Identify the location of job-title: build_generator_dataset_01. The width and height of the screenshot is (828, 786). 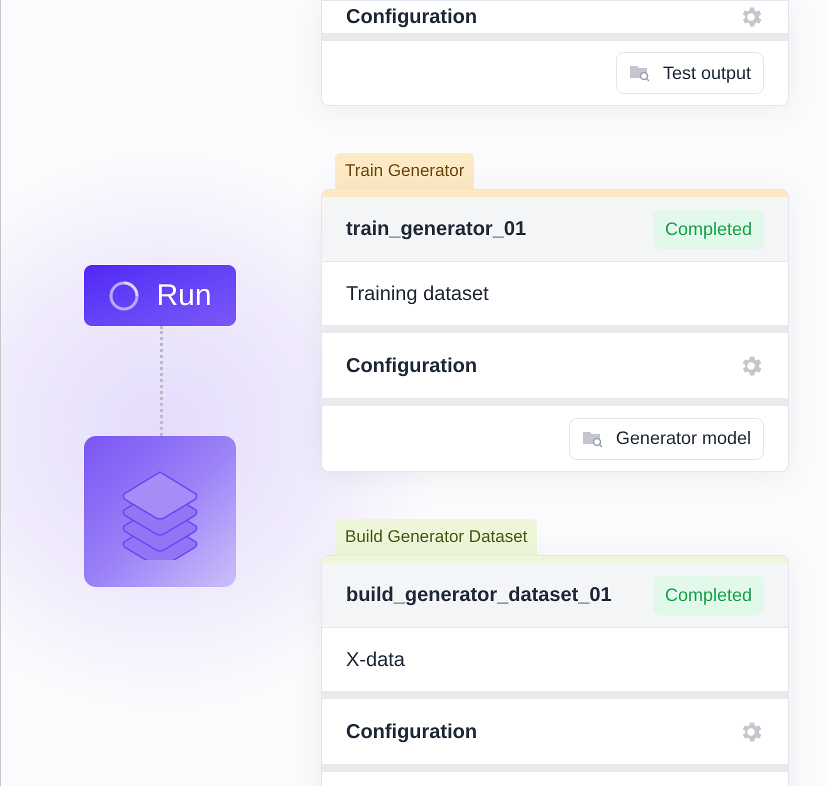
(479, 595).